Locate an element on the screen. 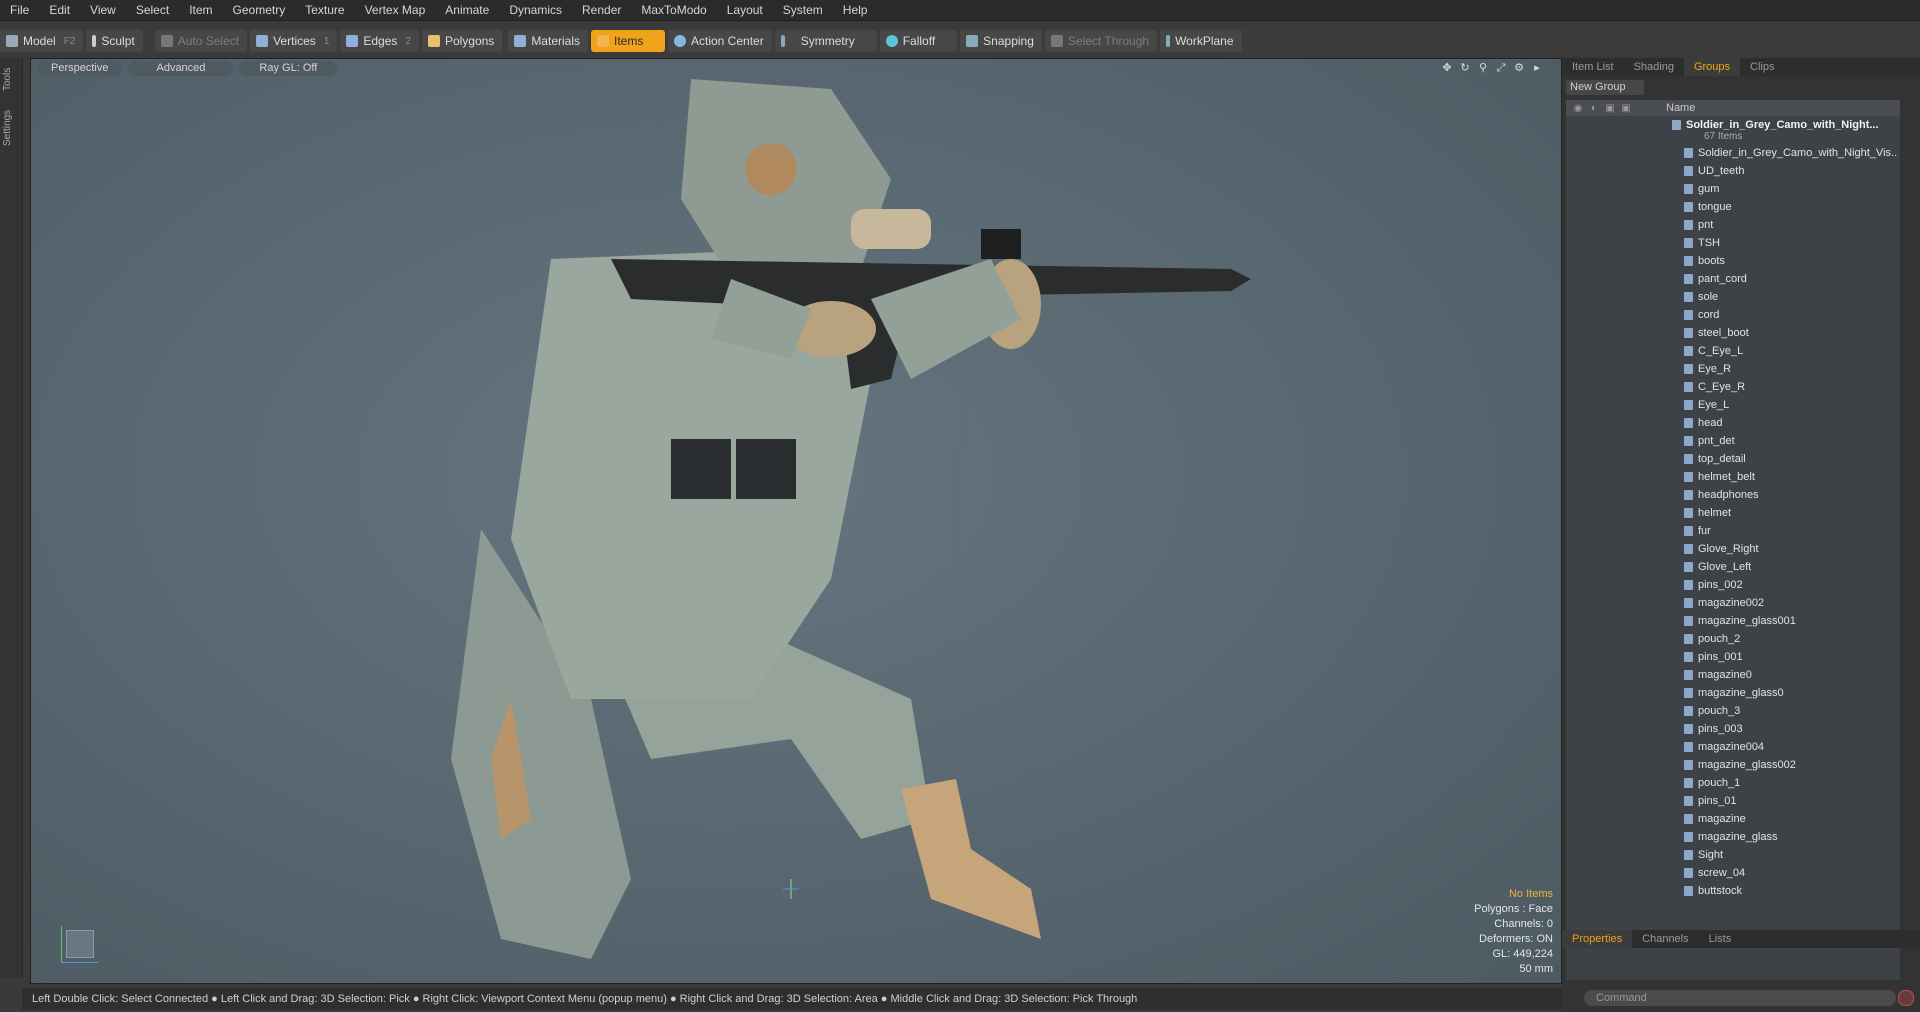 This screenshot has width=1920, height=1012. lock-icon: ▣ is located at coordinates (1610, 109).